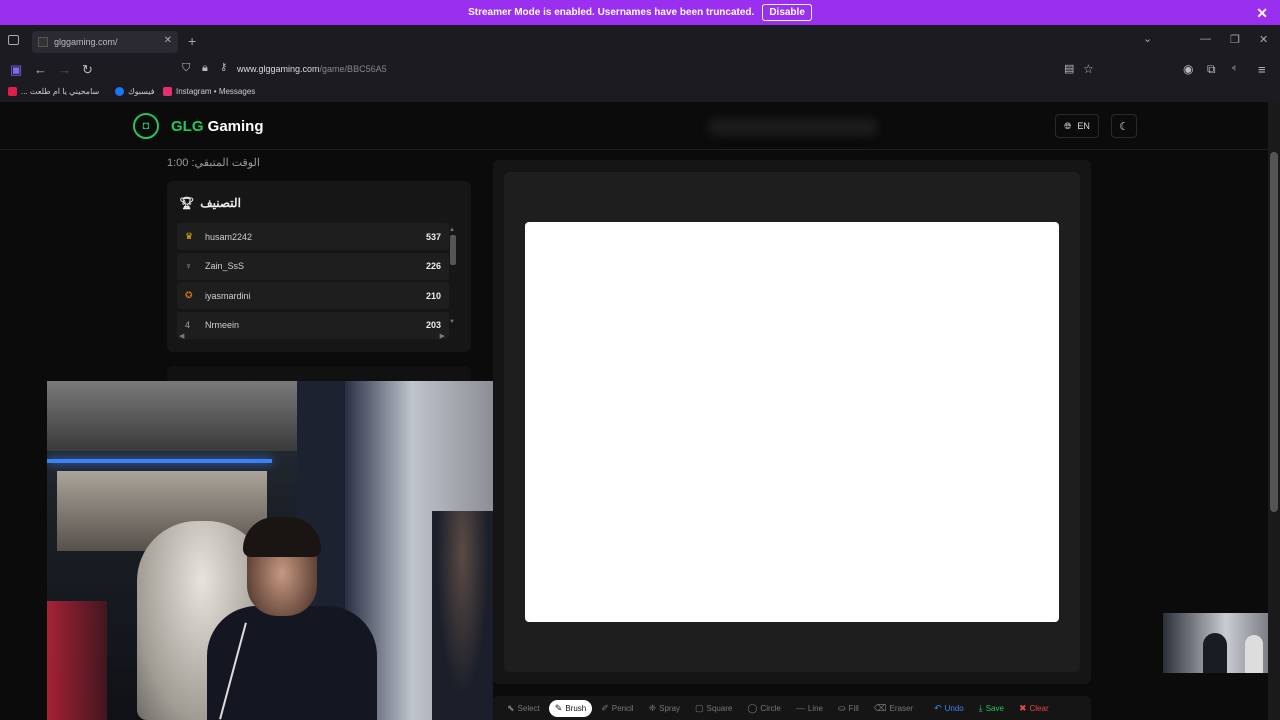  I want to click on mini-cam-hood, so click(1254, 654).